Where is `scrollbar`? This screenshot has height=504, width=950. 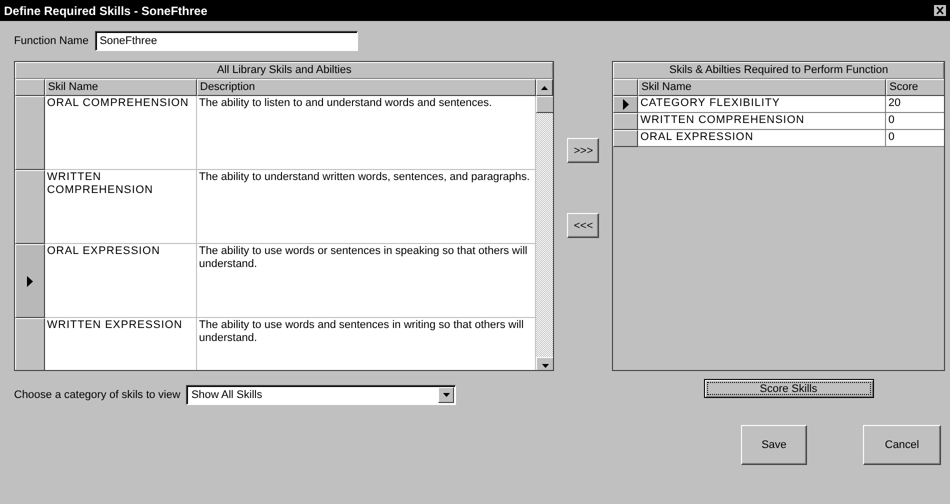
scrollbar is located at coordinates (545, 233).